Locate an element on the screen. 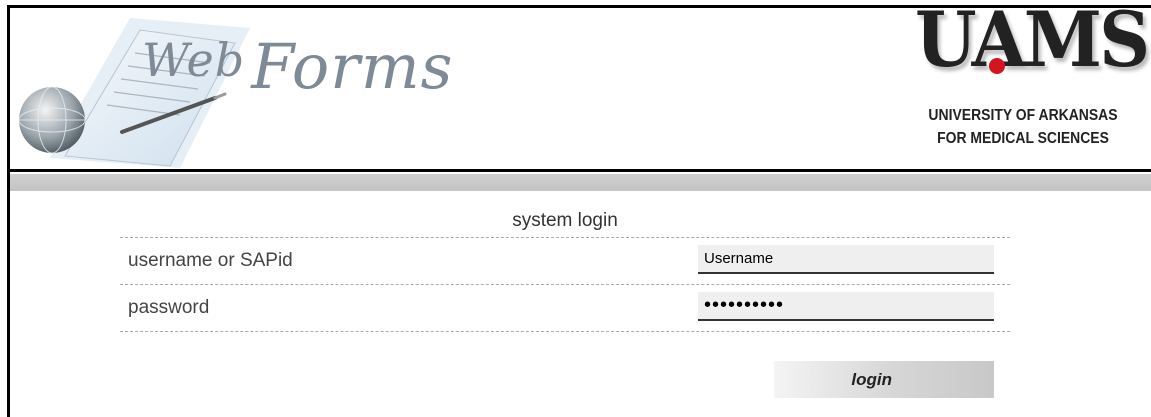 This screenshot has width=1151, height=417. username-row: username or SAPid is located at coordinates (565, 261).